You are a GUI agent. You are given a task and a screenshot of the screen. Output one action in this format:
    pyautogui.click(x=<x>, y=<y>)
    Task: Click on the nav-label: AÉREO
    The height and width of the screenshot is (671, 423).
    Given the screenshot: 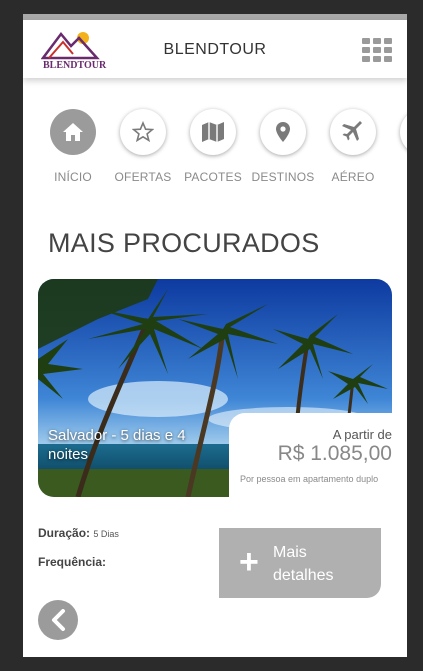 What is the action you would take?
    pyautogui.click(x=353, y=177)
    